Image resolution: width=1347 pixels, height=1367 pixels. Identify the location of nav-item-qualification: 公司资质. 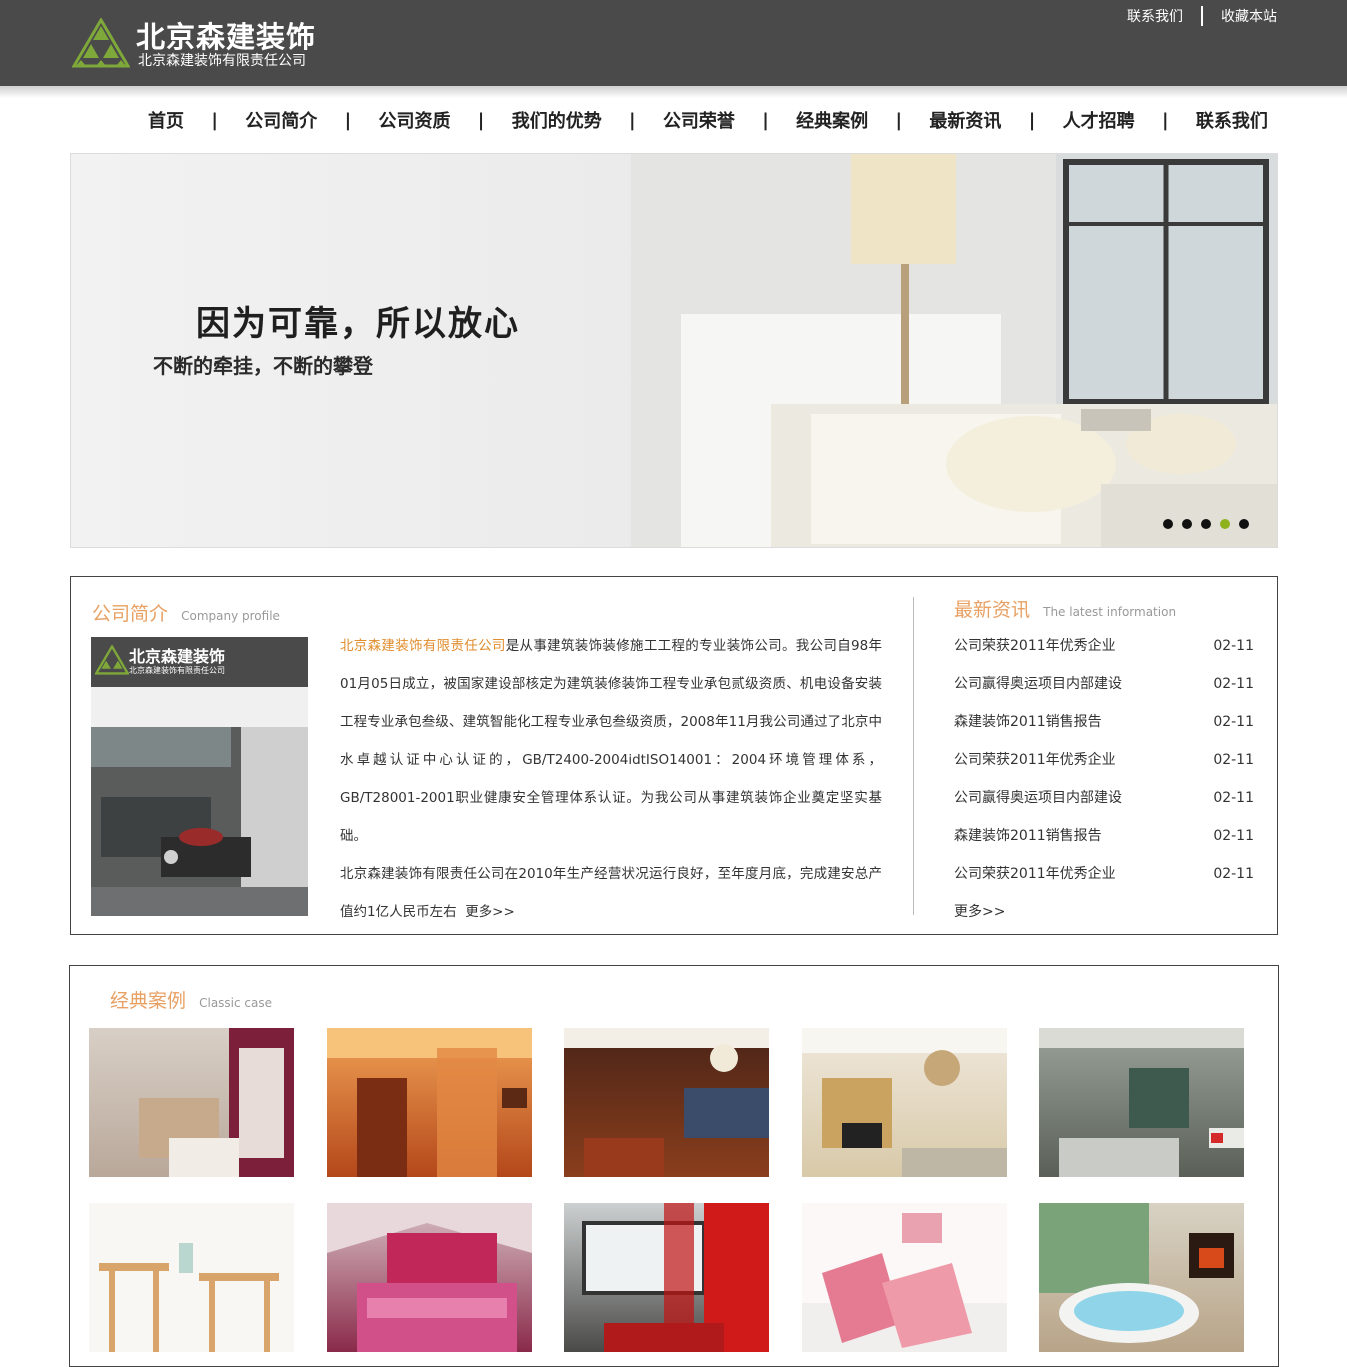
(414, 120).